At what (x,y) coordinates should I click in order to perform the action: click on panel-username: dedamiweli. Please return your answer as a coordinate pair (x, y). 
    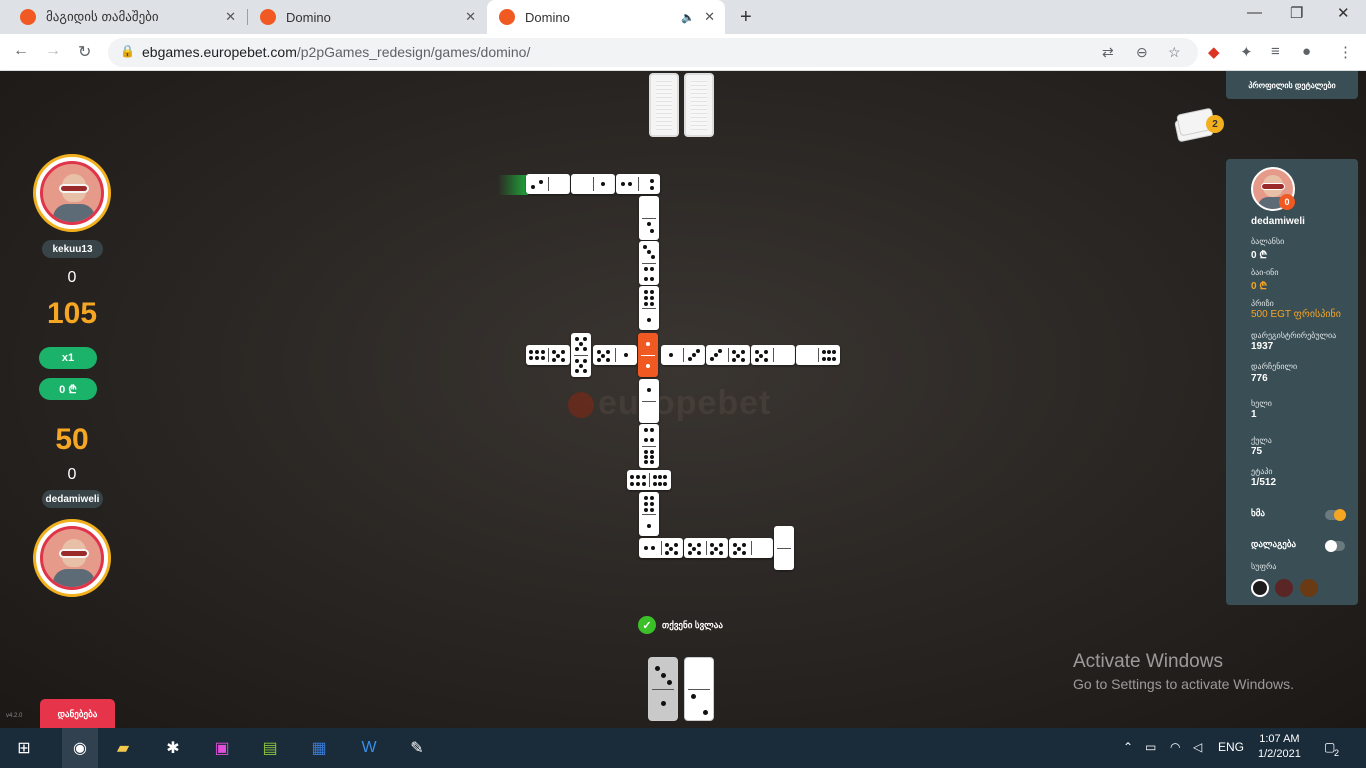
    Looking at the image, I should click on (1278, 221).